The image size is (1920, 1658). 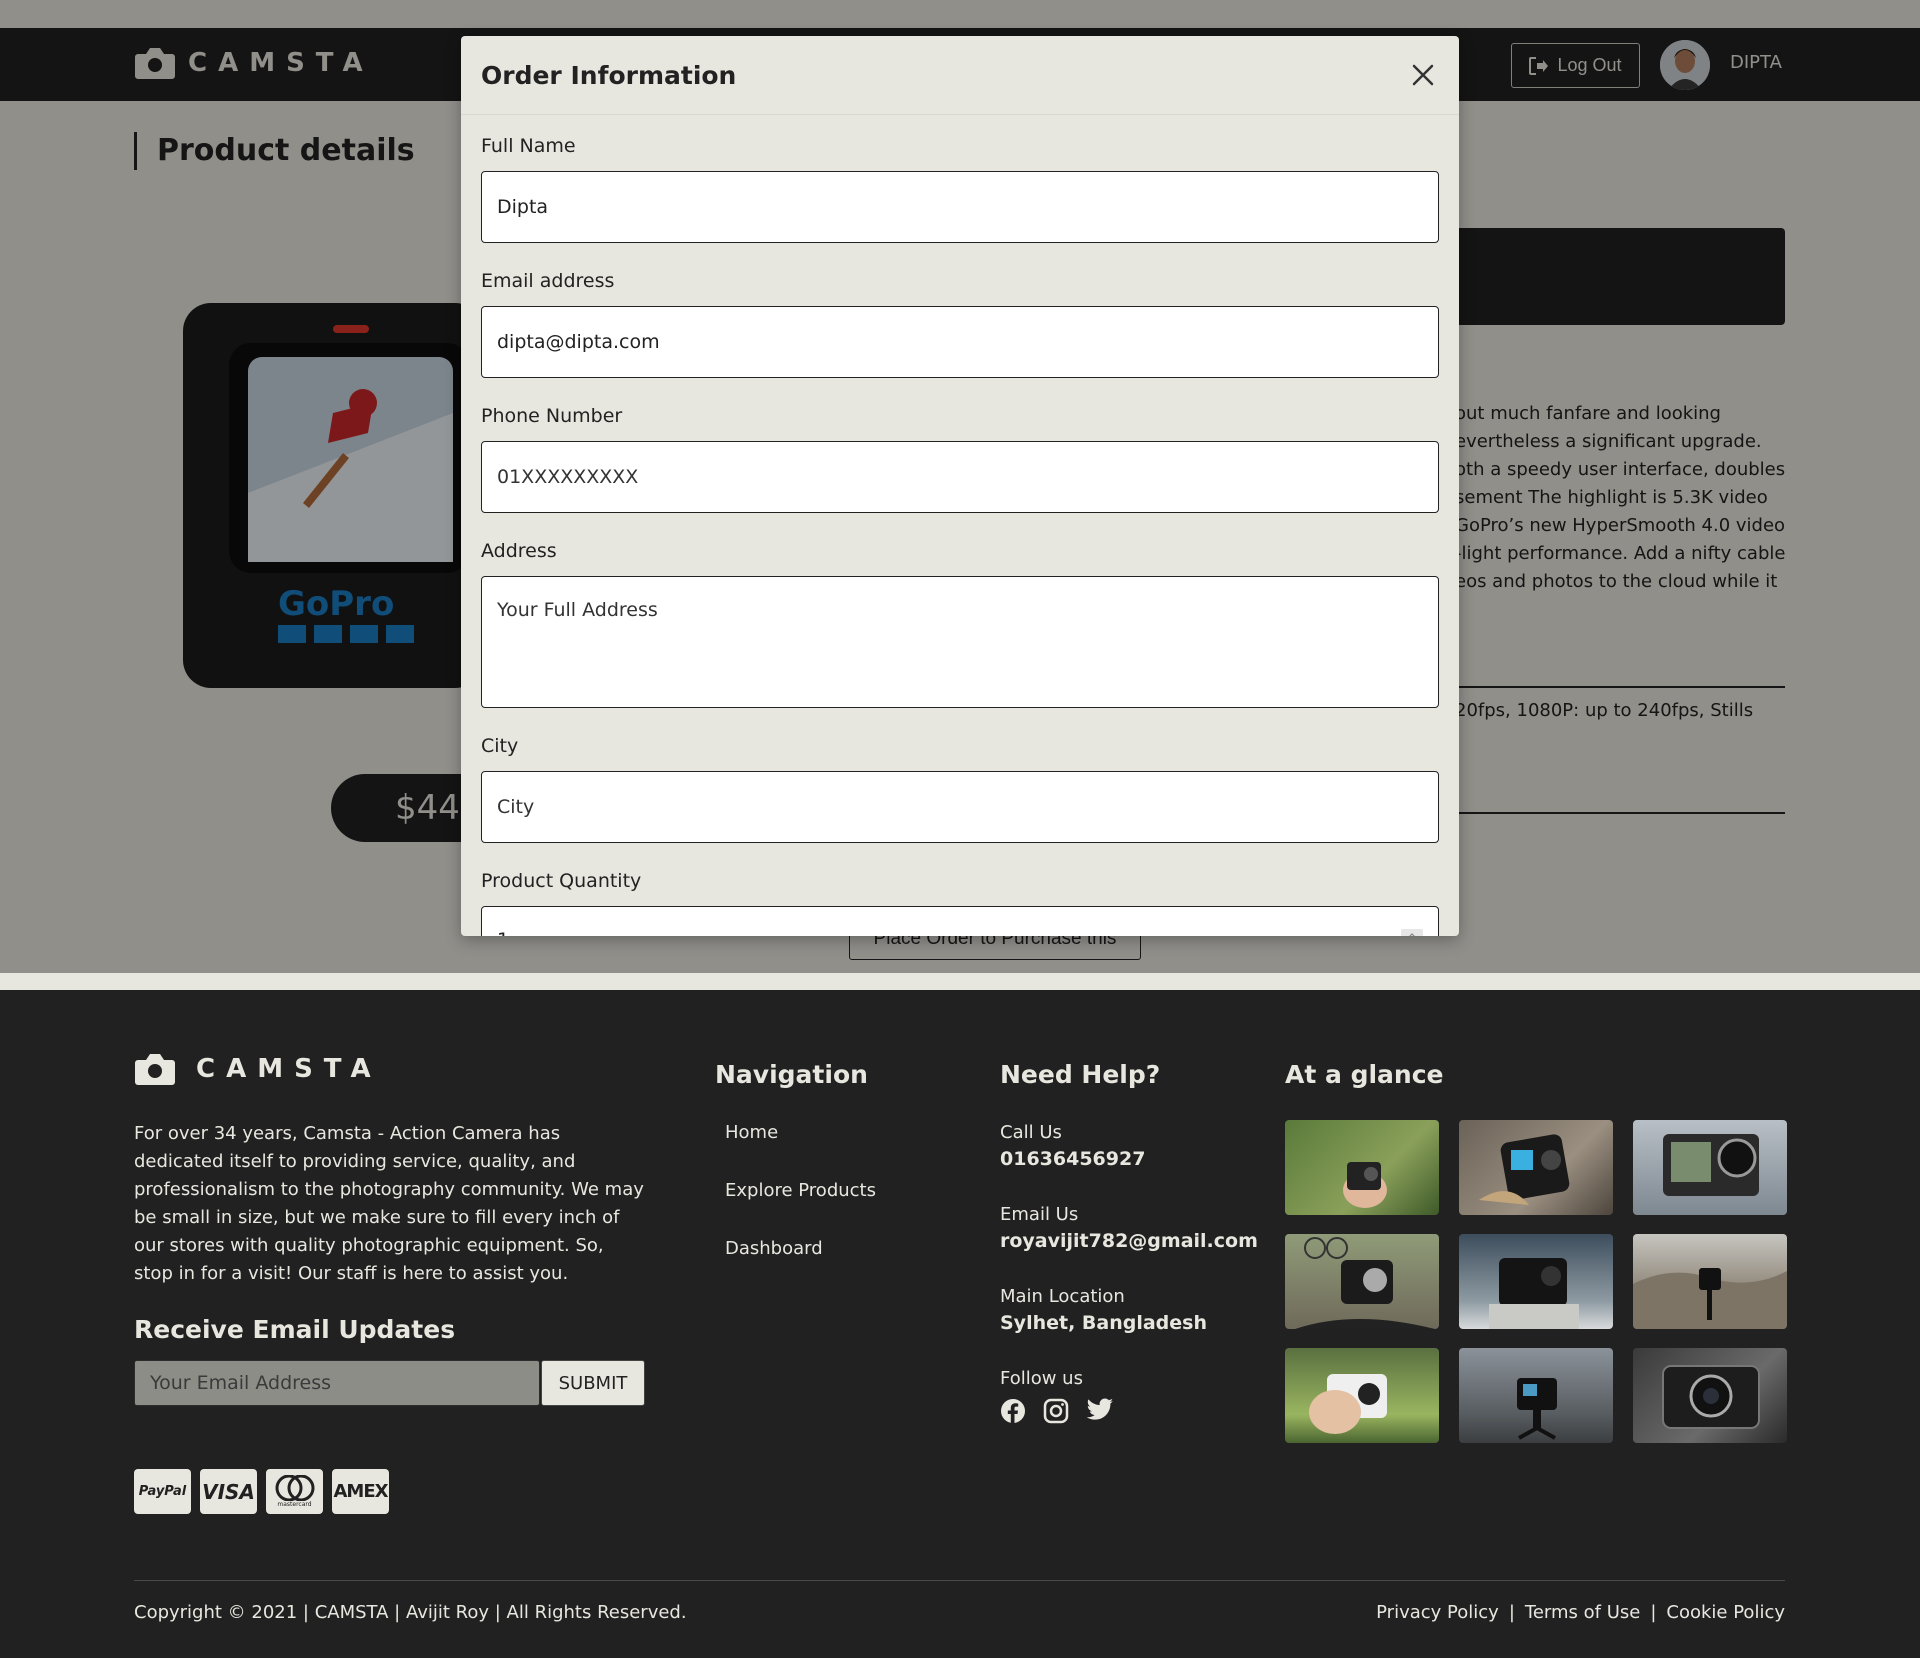 What do you see at coordinates (337, 1383) in the screenshot?
I see `newsletter-email-input` at bounding box center [337, 1383].